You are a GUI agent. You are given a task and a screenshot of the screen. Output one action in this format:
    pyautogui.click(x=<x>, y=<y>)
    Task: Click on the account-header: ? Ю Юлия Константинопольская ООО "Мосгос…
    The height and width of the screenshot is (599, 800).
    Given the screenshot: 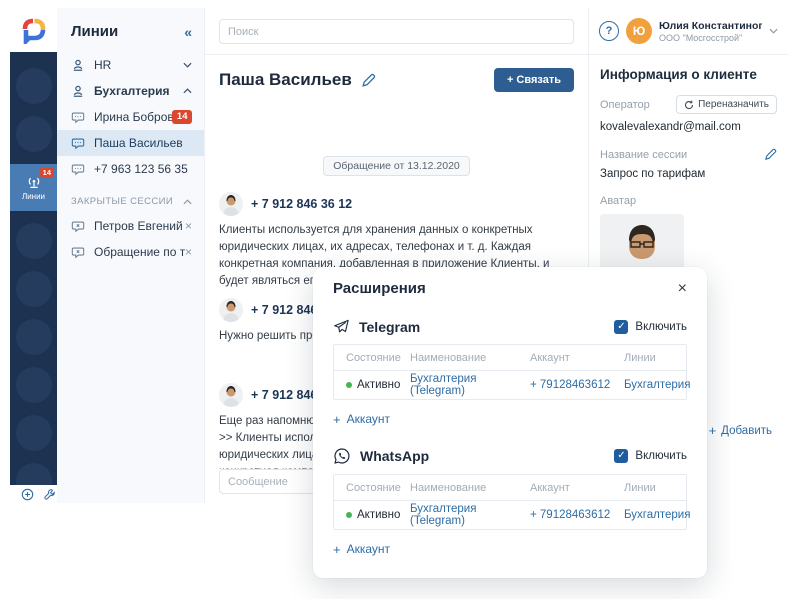 What is the action you would take?
    pyautogui.click(x=688, y=31)
    